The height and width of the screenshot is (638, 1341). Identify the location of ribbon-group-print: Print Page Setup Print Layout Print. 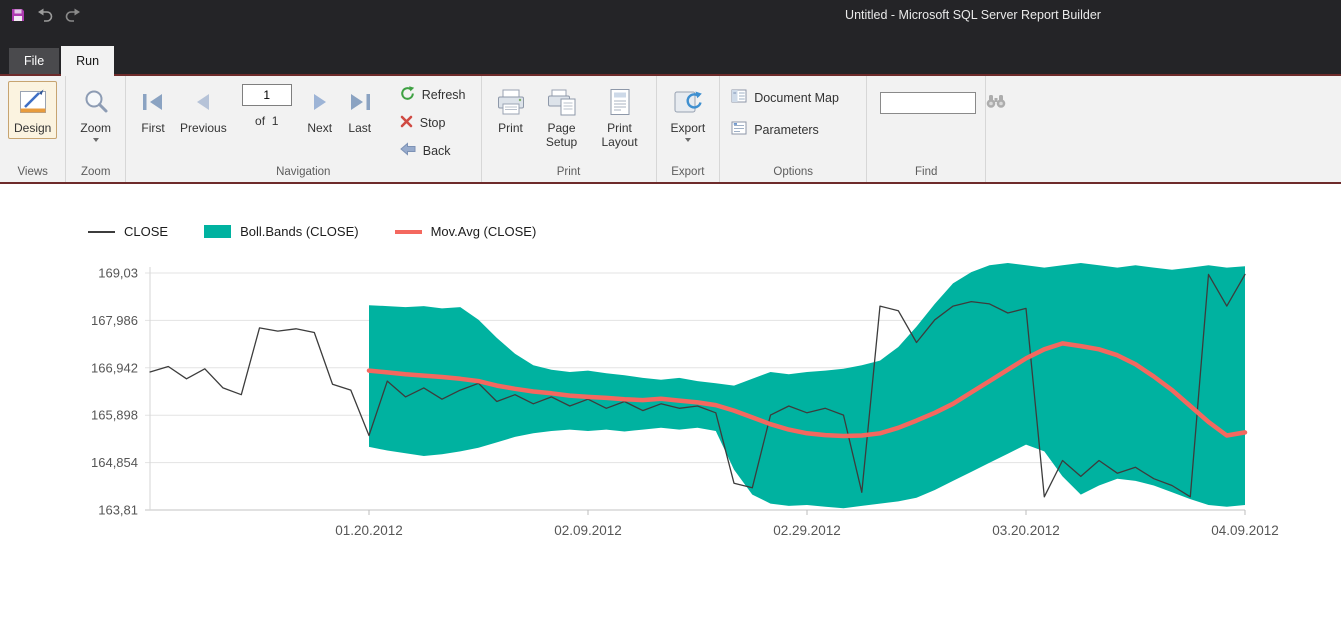
(569, 129).